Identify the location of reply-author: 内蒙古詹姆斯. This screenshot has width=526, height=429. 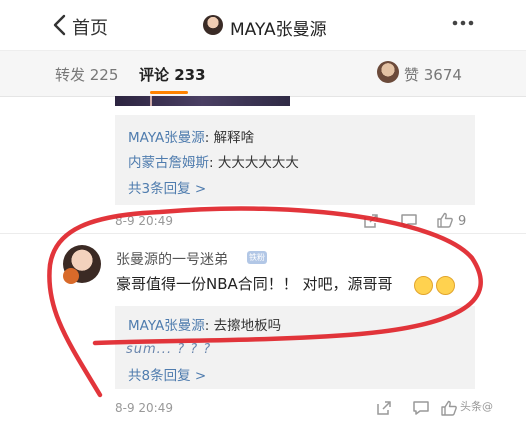
(168, 163).